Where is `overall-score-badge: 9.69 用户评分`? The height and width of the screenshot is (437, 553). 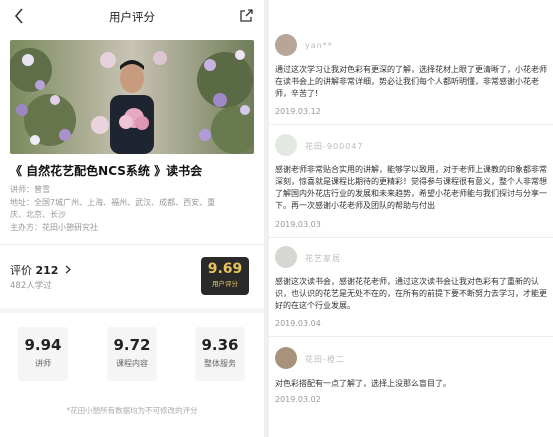
overall-score-badge: 9.69 用户评分 is located at coordinates (225, 276).